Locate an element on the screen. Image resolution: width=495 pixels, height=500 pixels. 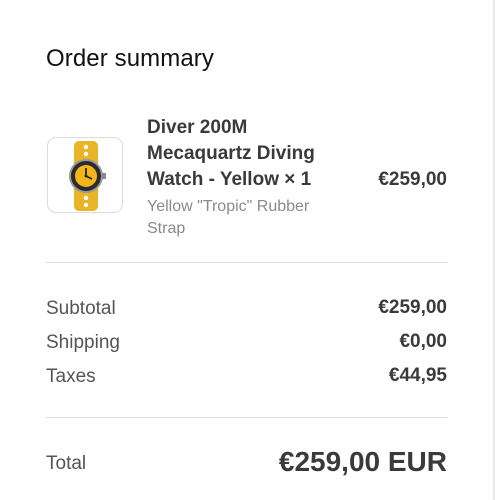
order-summary-title: Order summary is located at coordinates (130, 58).